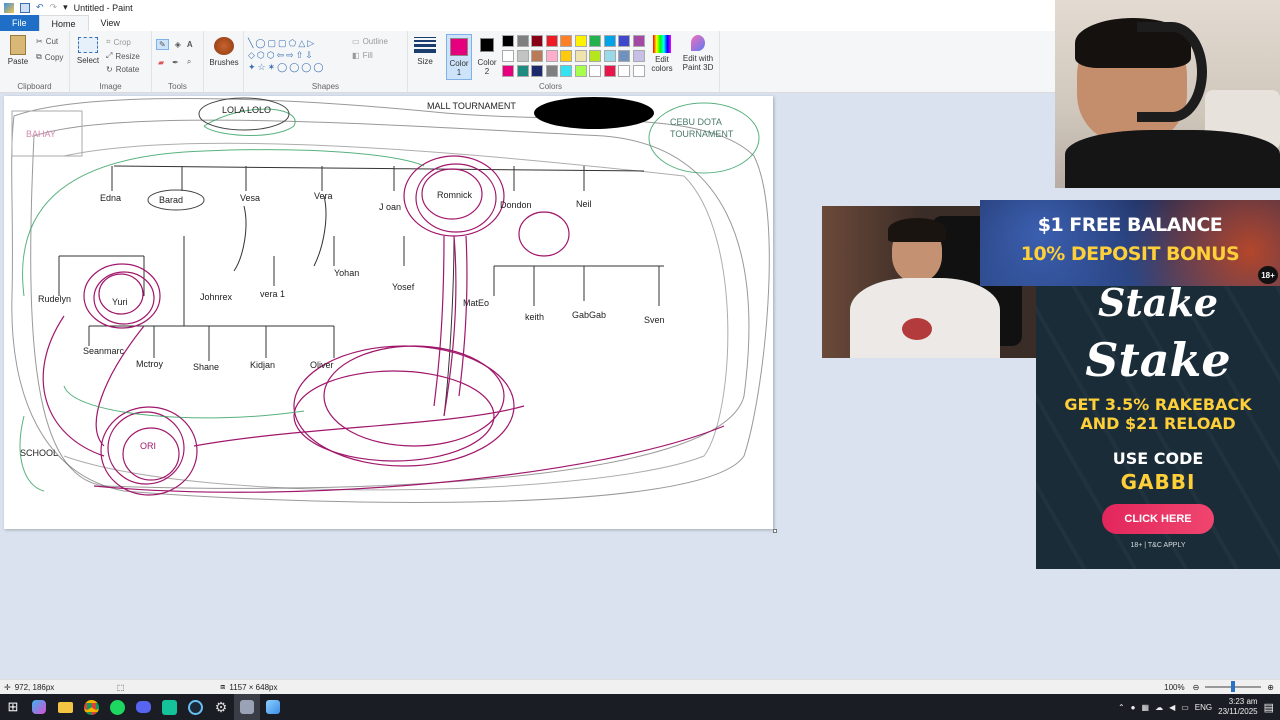 This screenshot has width=1280, height=720. I want to click on fill-bucket-icon: ◈, so click(178, 44).